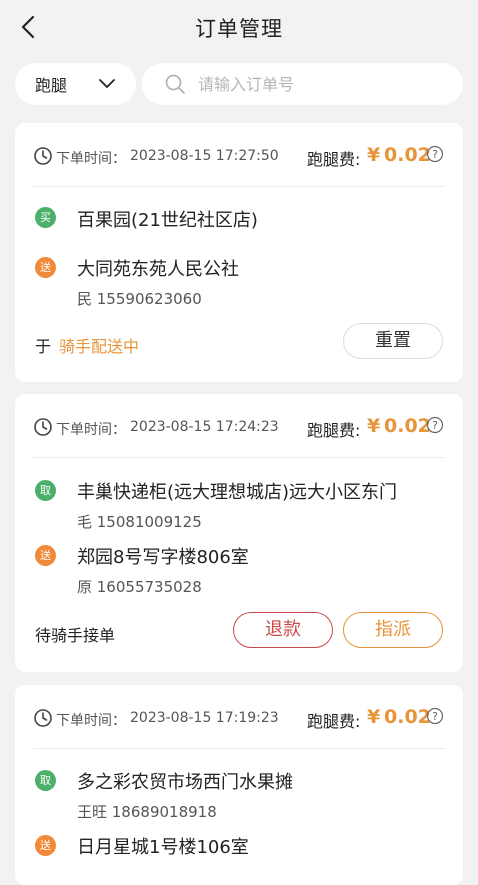  I want to click on order-time: 2023-08-15 17:24:23, so click(204, 427).